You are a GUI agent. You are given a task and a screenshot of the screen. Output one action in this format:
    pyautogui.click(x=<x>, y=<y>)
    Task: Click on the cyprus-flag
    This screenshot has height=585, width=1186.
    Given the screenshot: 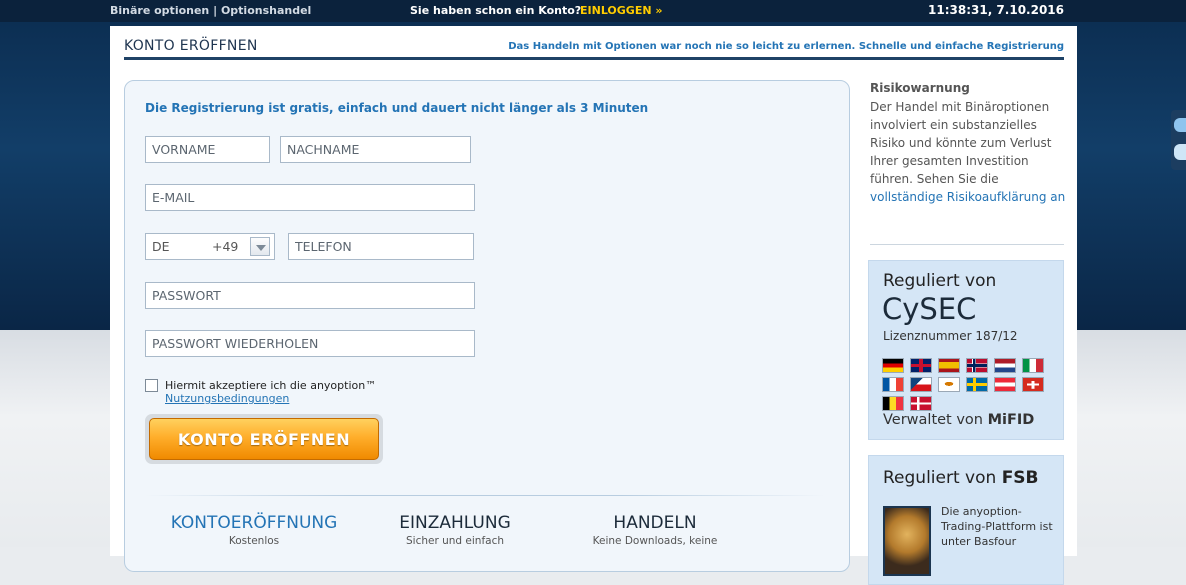 What is the action you would take?
    pyautogui.click(x=949, y=384)
    